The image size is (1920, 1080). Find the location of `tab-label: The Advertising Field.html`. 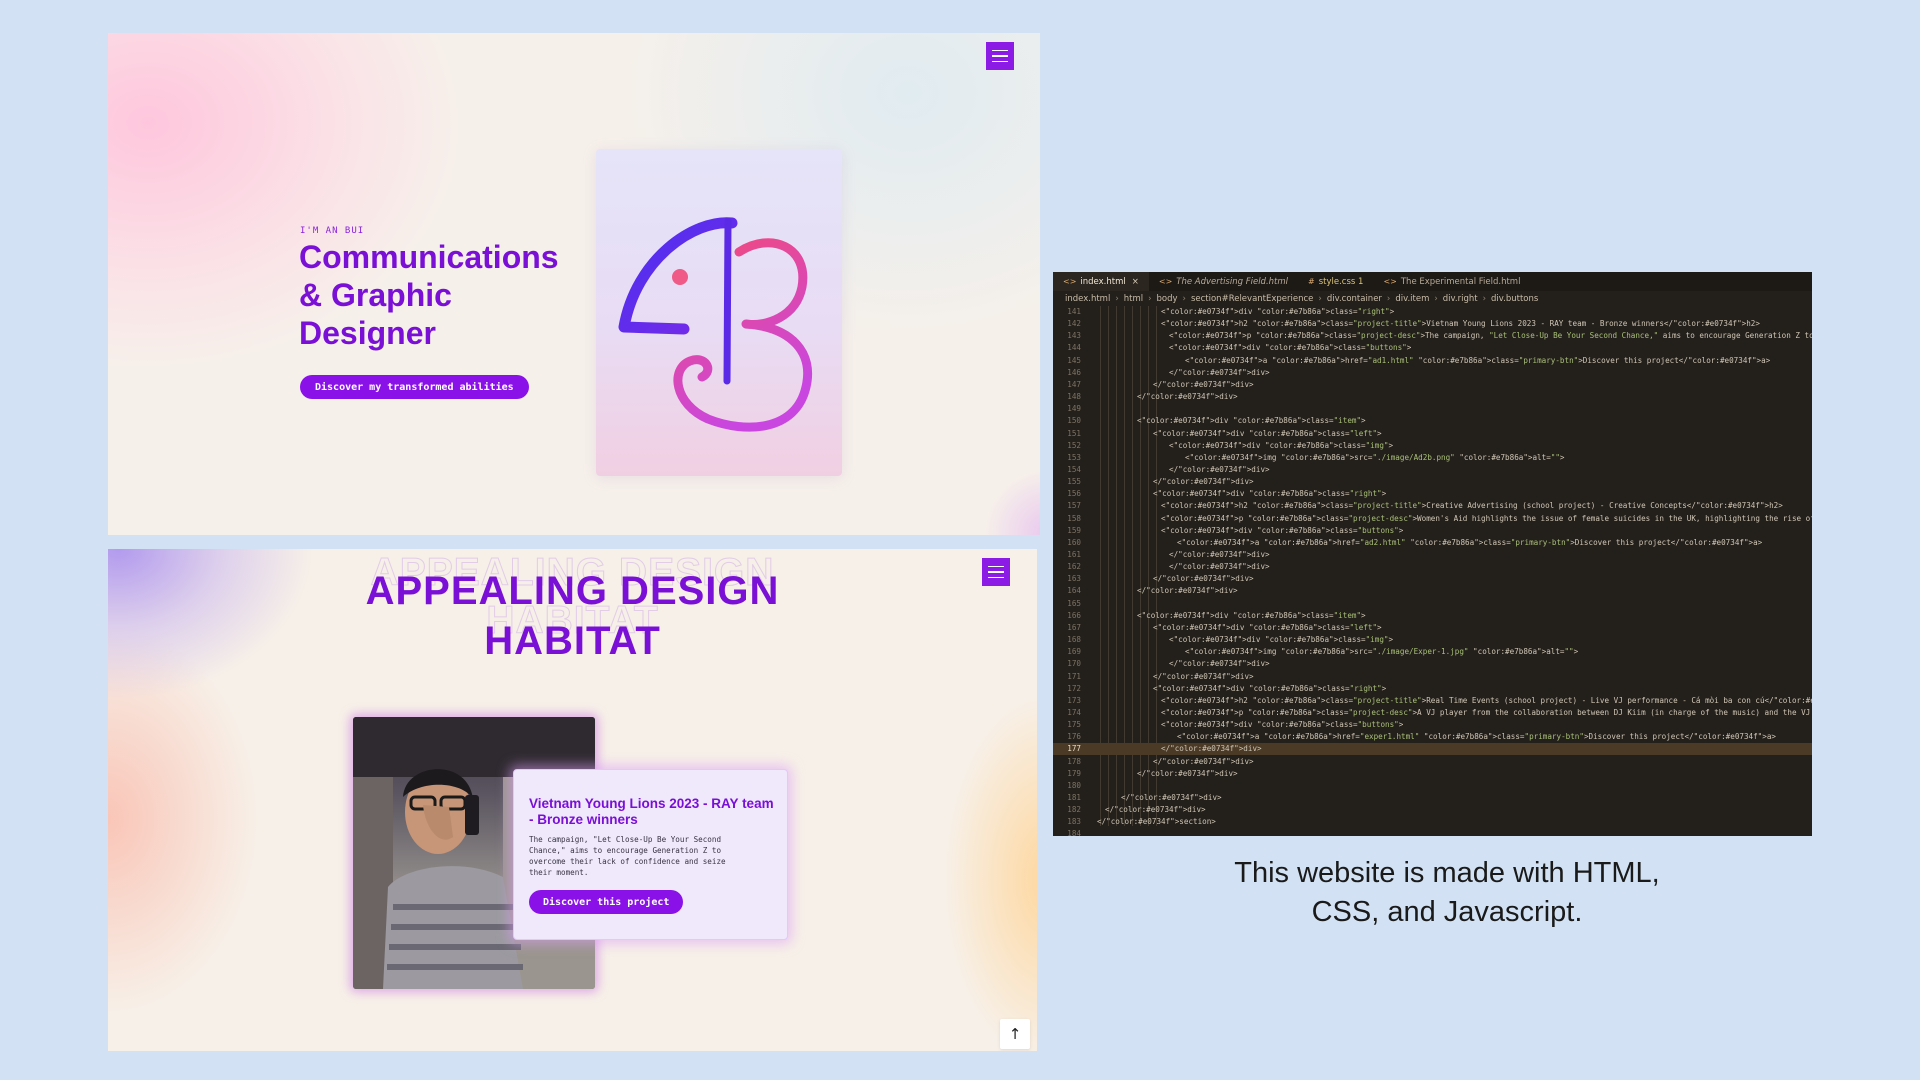

tab-label: The Advertising Field.html is located at coordinates (1232, 281).